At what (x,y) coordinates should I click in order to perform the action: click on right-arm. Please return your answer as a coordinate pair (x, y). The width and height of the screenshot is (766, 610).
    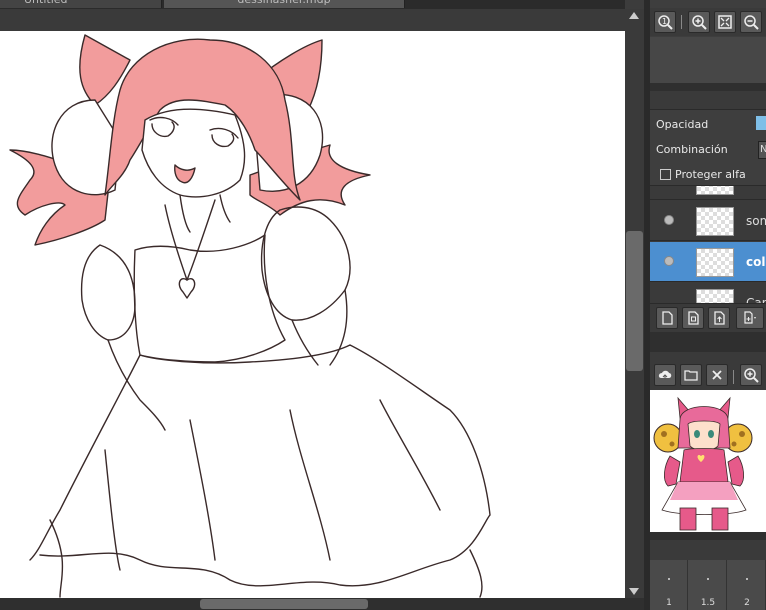
    Looking at the image, I should click on (319, 327).